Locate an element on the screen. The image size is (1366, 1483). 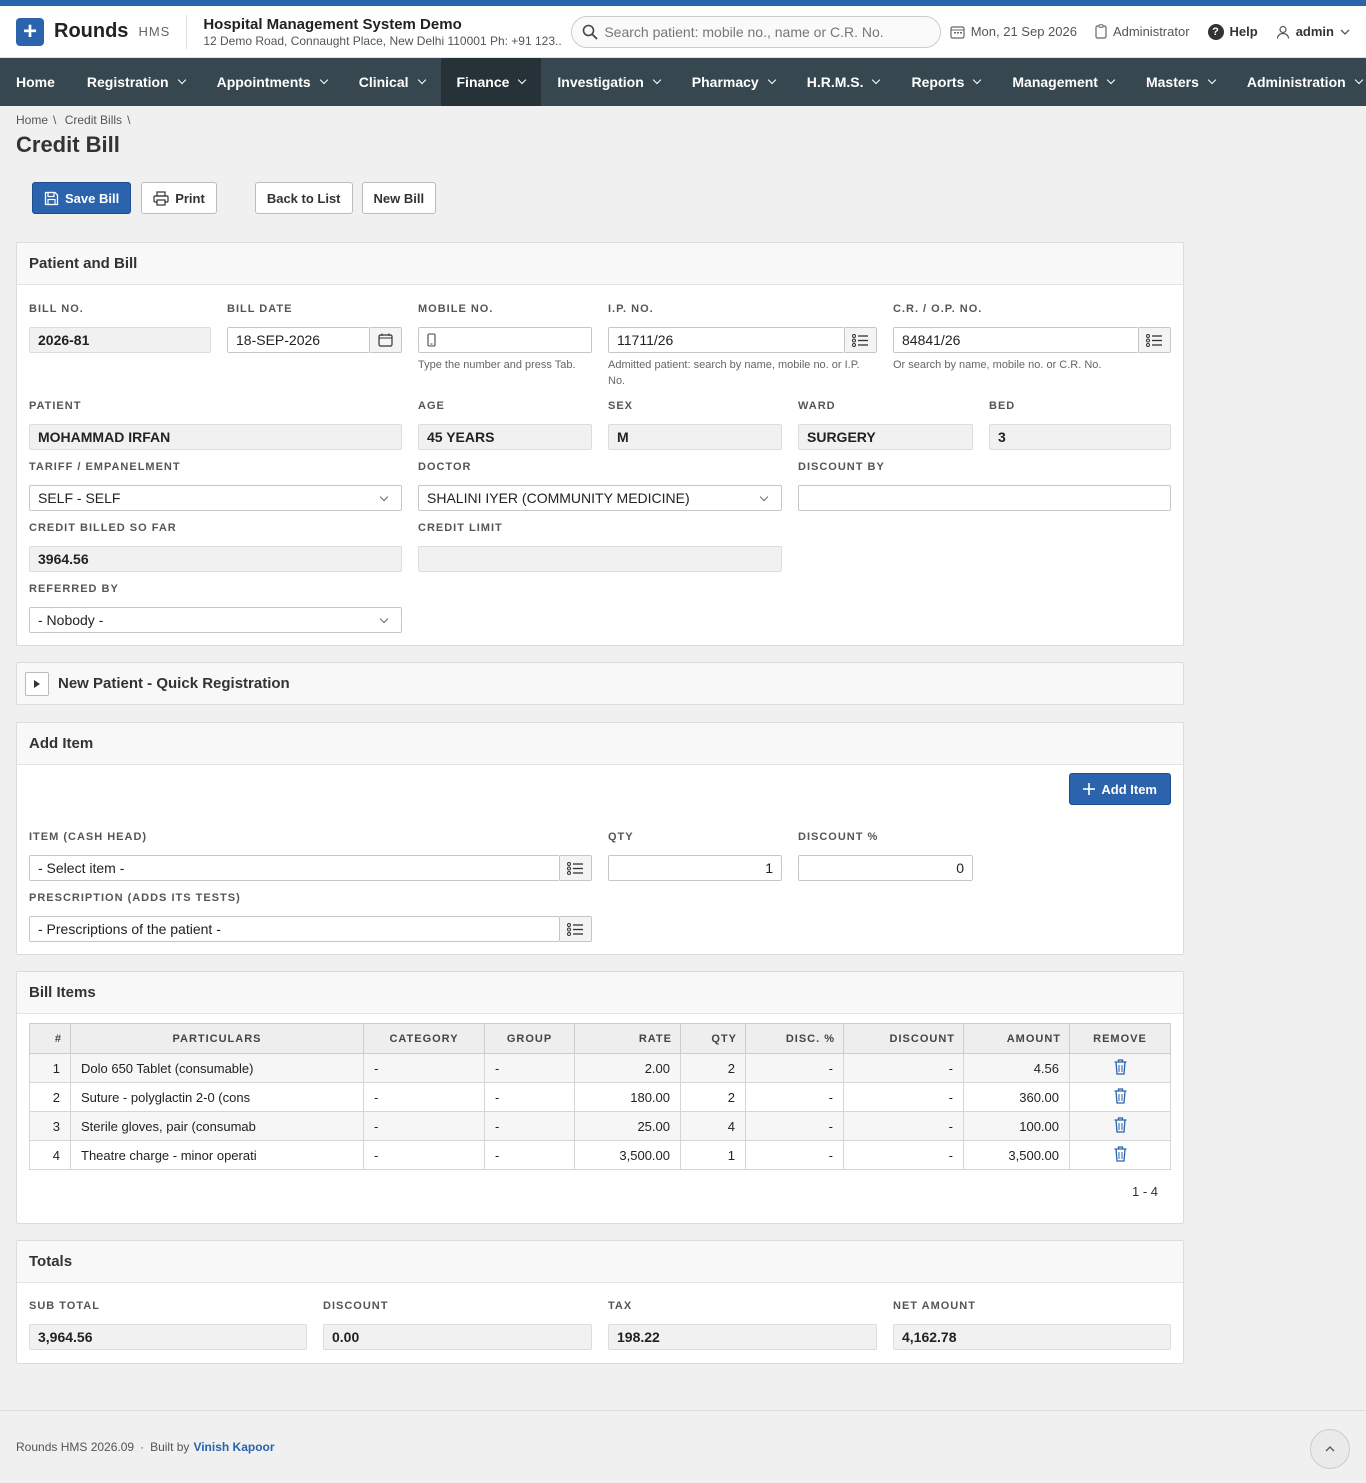
nav-appointments: Appointments is located at coordinates (272, 82).